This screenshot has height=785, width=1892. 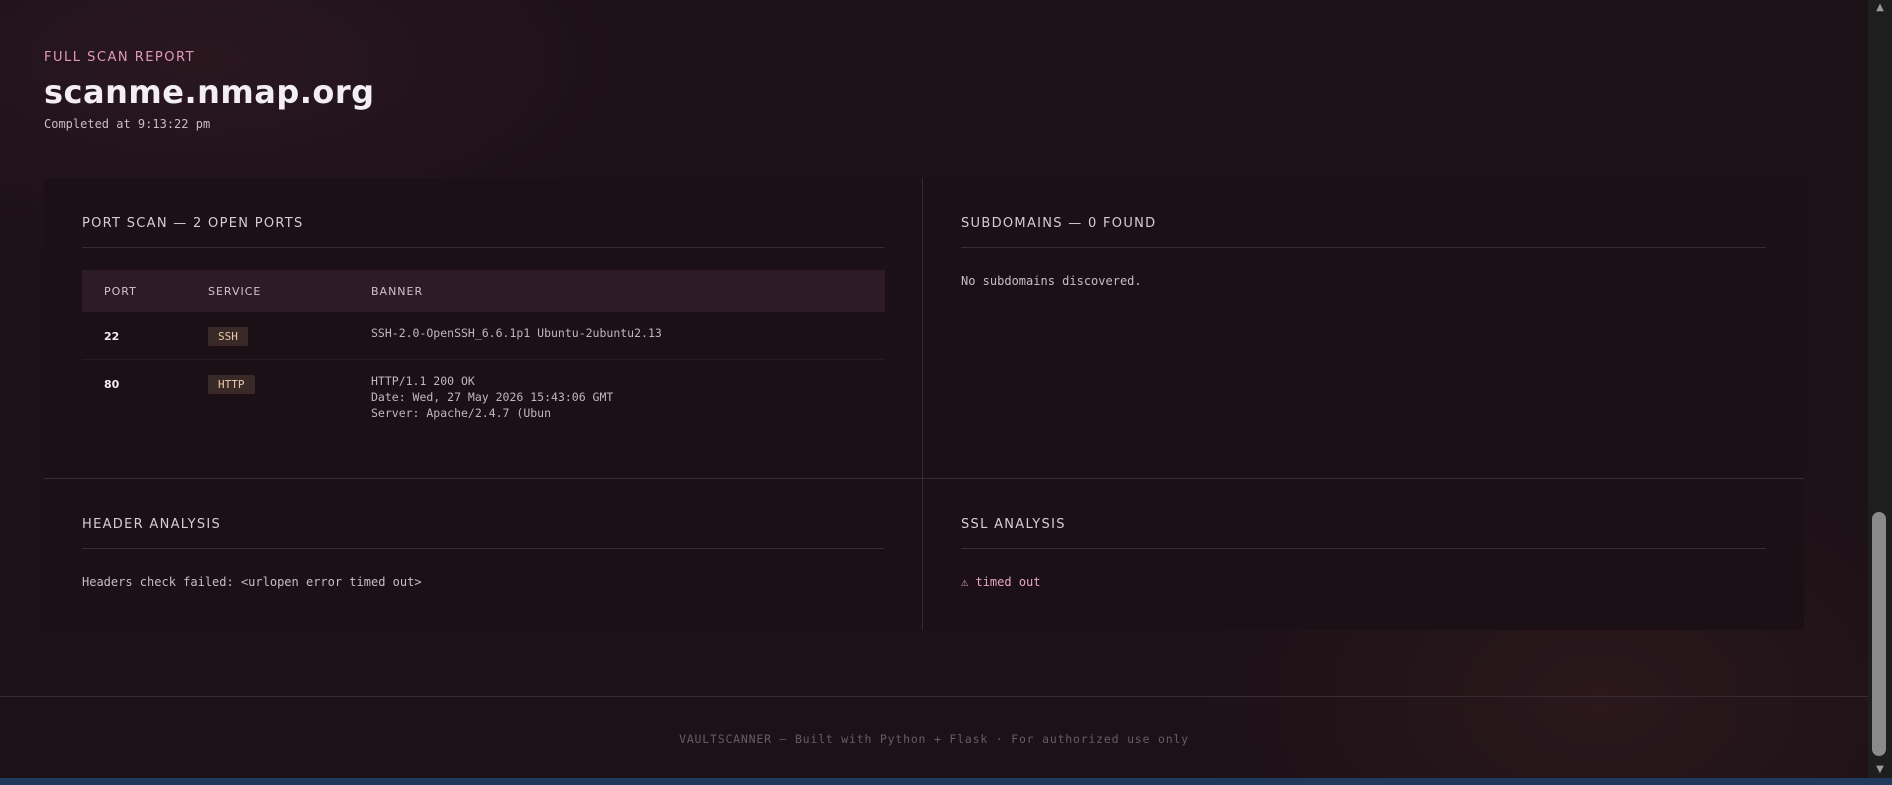 I want to click on ssl-analysis-panel: SSL ANALYSIS ⚠ timed out, so click(x=1363, y=554).